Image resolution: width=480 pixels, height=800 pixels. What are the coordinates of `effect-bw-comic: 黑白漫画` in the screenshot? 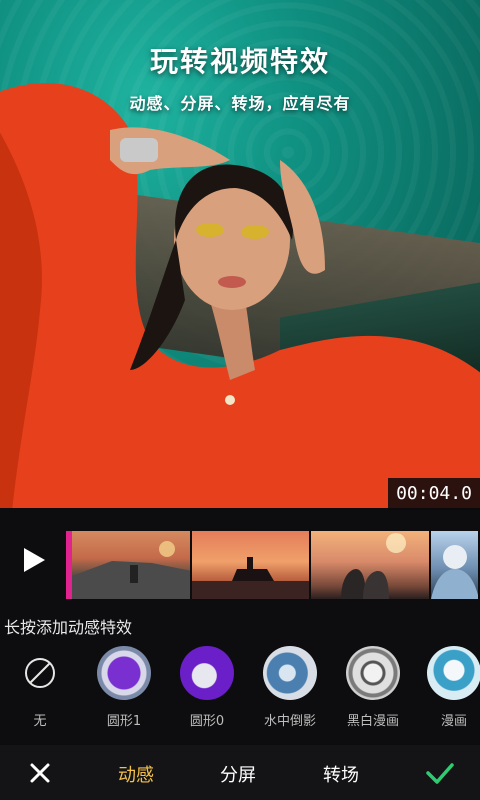 It's located at (373, 684).